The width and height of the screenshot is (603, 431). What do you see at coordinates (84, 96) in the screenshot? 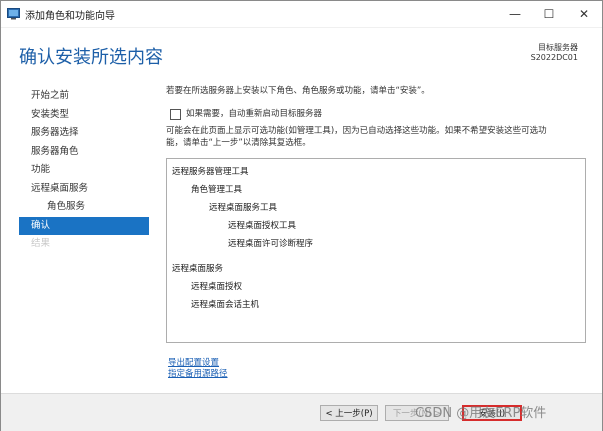
I see `nav-item-before-you-begin: 开始之前` at bounding box center [84, 96].